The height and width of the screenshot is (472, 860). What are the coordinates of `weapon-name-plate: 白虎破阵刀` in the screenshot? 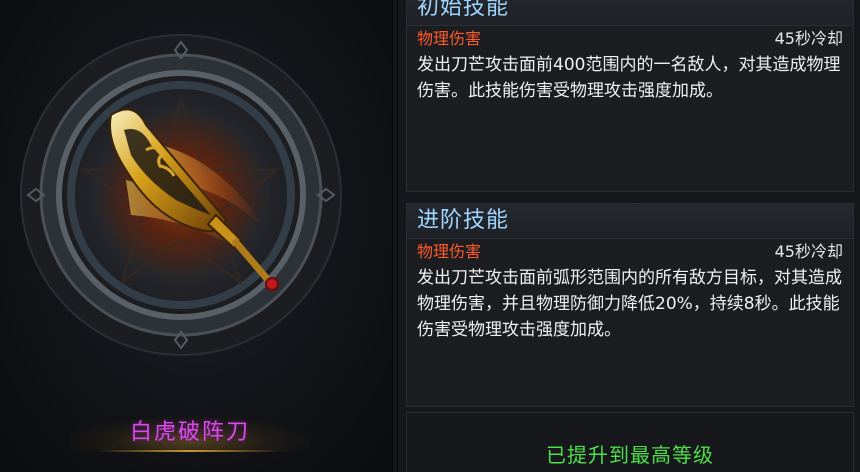 It's located at (190, 431).